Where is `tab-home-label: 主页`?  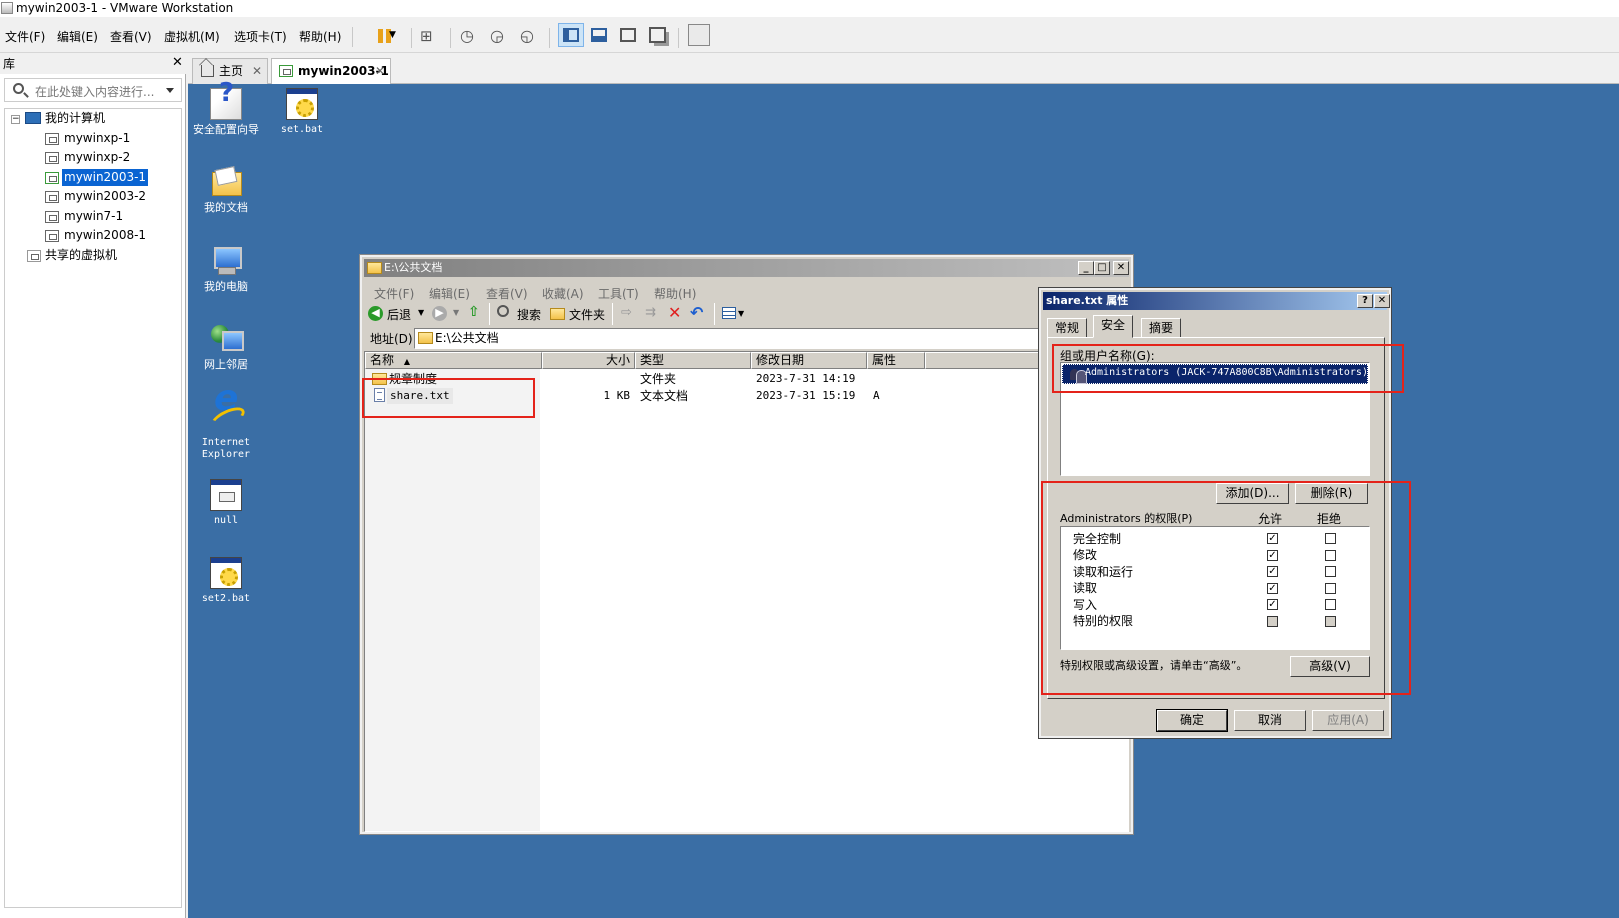
tab-home-label: 主页 is located at coordinates (231, 71).